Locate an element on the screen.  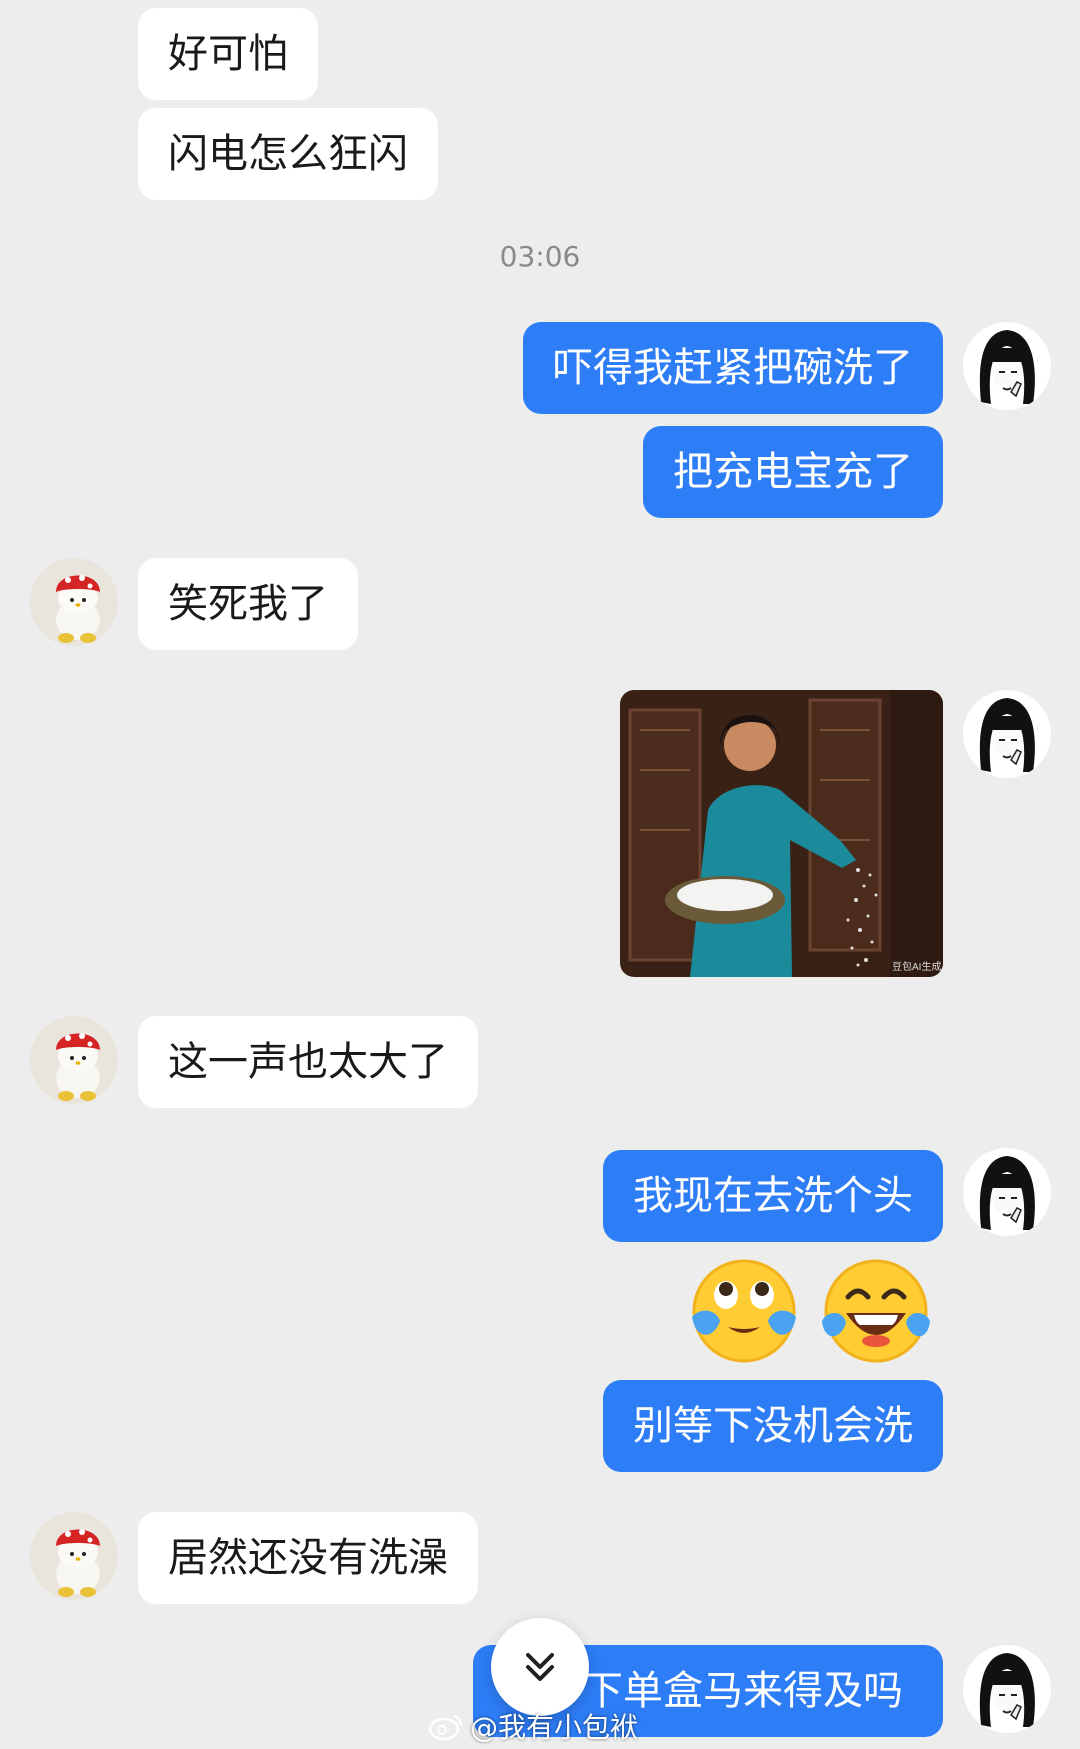
crying-laughing-face-icon is located at coordinates (744, 1311).